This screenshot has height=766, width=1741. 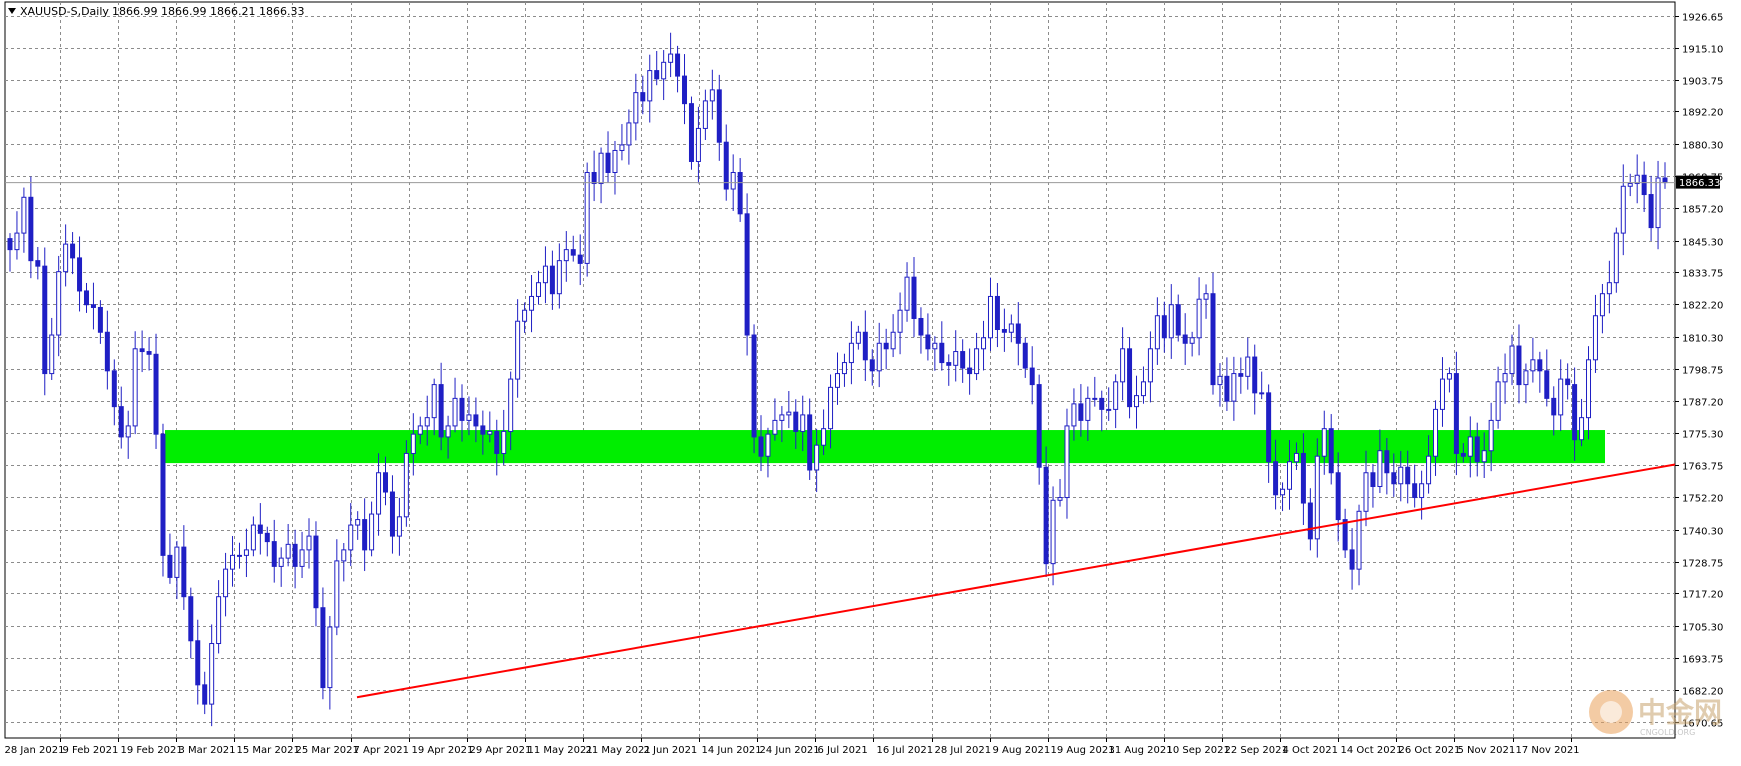 I want to click on x-tick-label: 24 Jun 2021, so click(x=790, y=750).